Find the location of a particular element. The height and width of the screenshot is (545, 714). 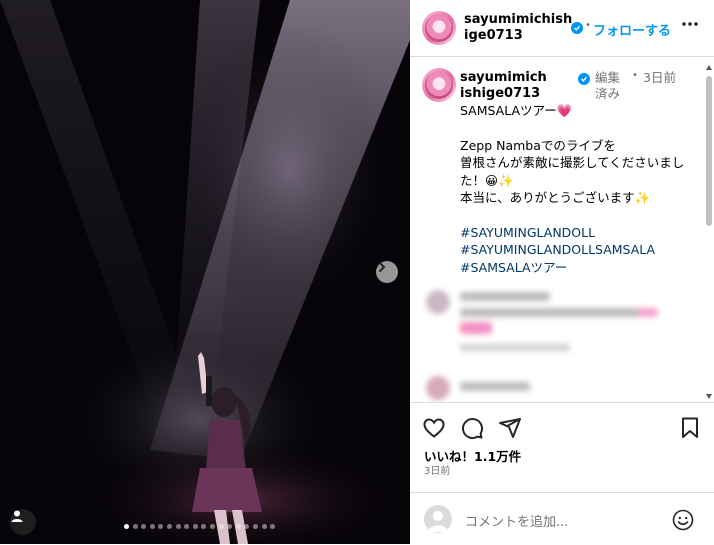

caption-line: 曽根さんが素敵に撮影してくださいました！😀✨ is located at coordinates (572, 171).